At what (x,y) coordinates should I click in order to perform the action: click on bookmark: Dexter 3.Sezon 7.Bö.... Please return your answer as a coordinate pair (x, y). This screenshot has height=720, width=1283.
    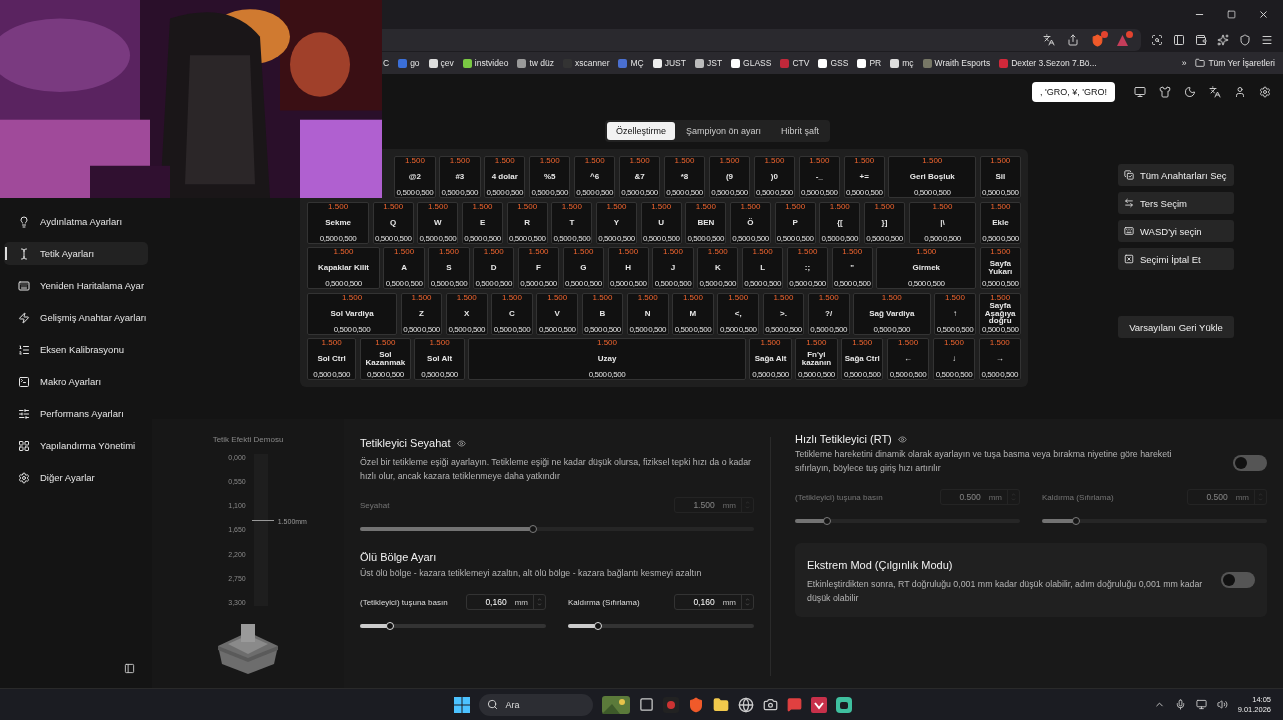
    Looking at the image, I should click on (1048, 63).